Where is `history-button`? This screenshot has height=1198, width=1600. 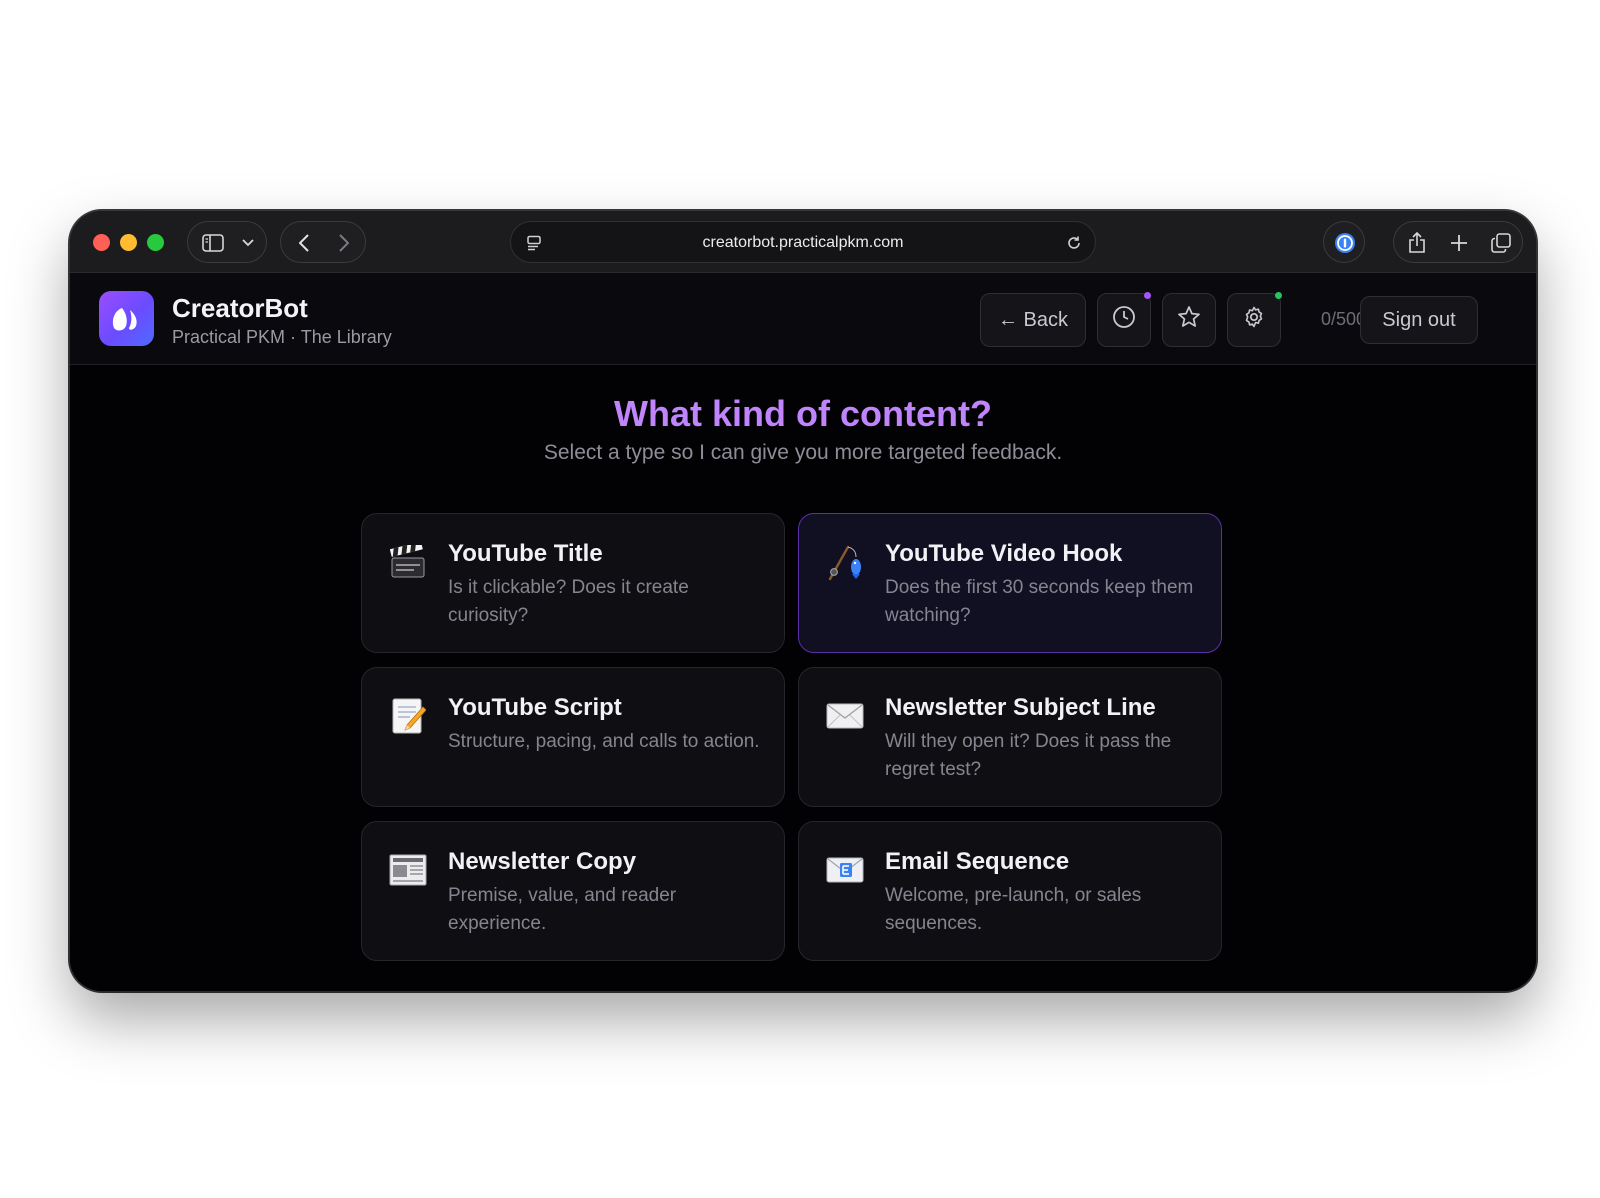 history-button is located at coordinates (1124, 320).